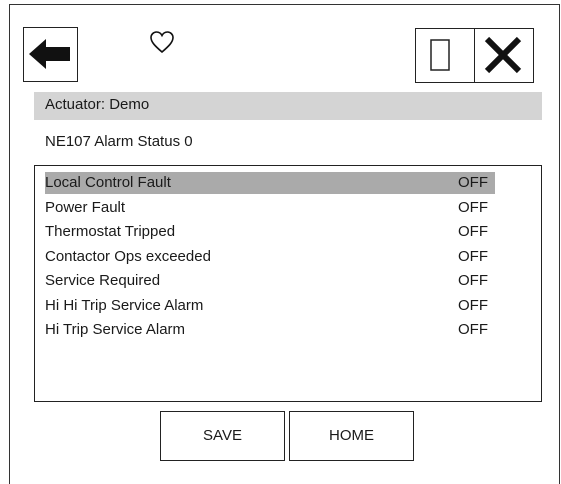  I want to click on alarm-row: Contactor Ops exceeded OFF, so click(270, 257).